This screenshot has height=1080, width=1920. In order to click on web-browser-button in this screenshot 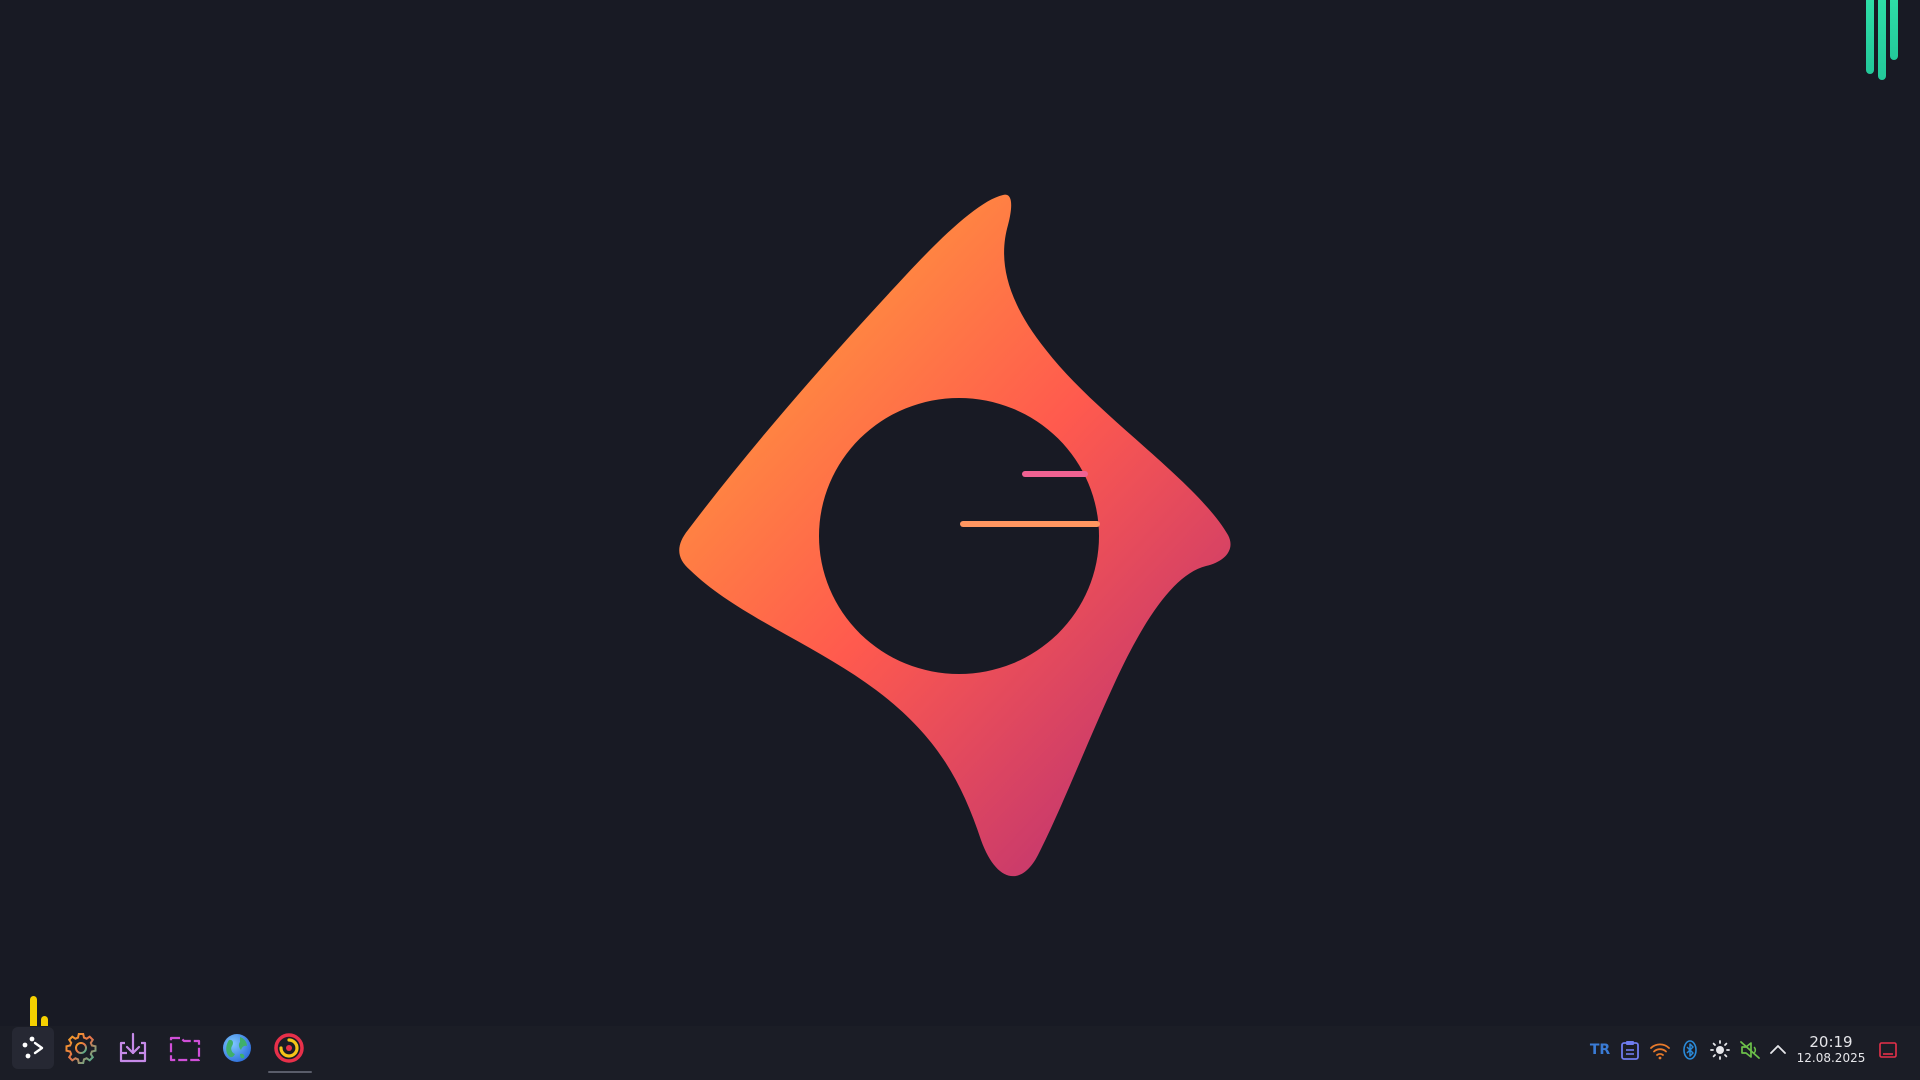, I will do `click(237, 1048)`.